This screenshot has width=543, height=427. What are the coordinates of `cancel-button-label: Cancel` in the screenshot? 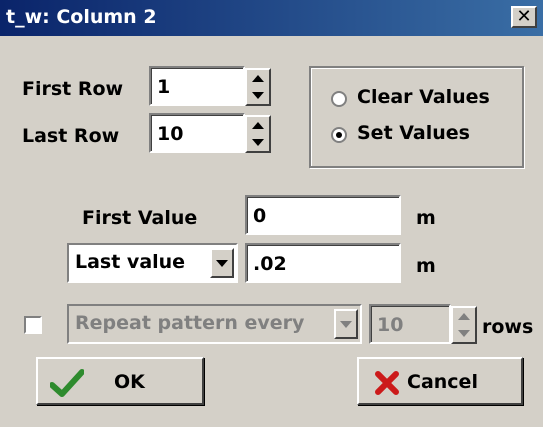 It's located at (442, 382).